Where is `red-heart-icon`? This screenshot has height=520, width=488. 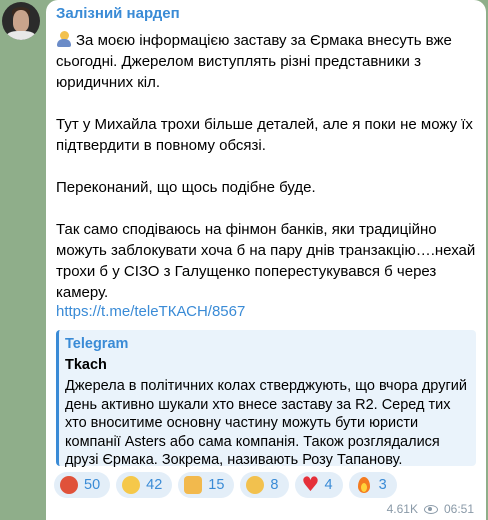 red-heart-icon is located at coordinates (310, 484).